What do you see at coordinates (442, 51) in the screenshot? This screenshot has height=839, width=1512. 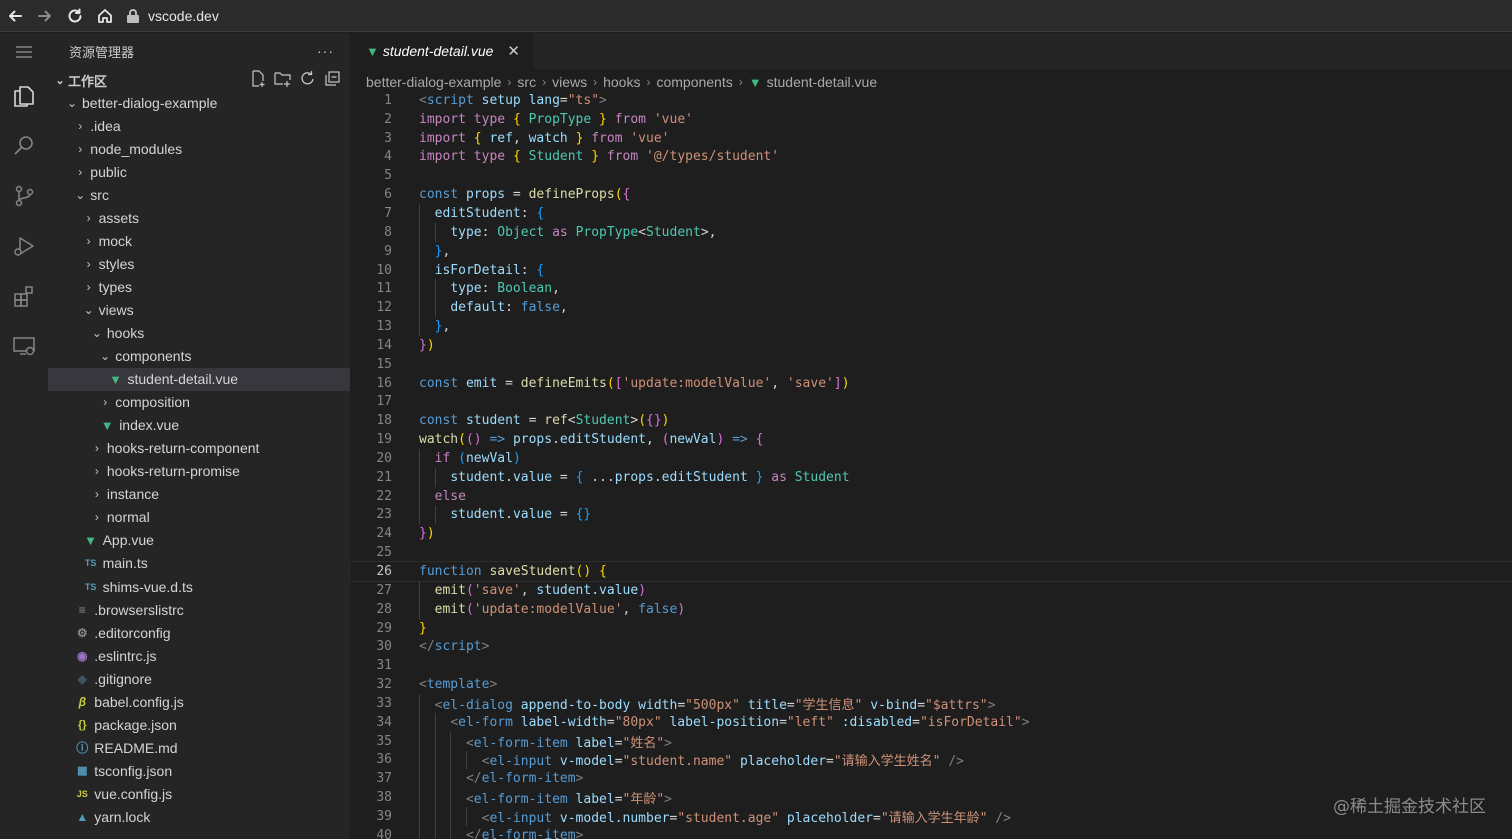 I see `tab-student-detail: ▼ student-detail.vue ✕` at bounding box center [442, 51].